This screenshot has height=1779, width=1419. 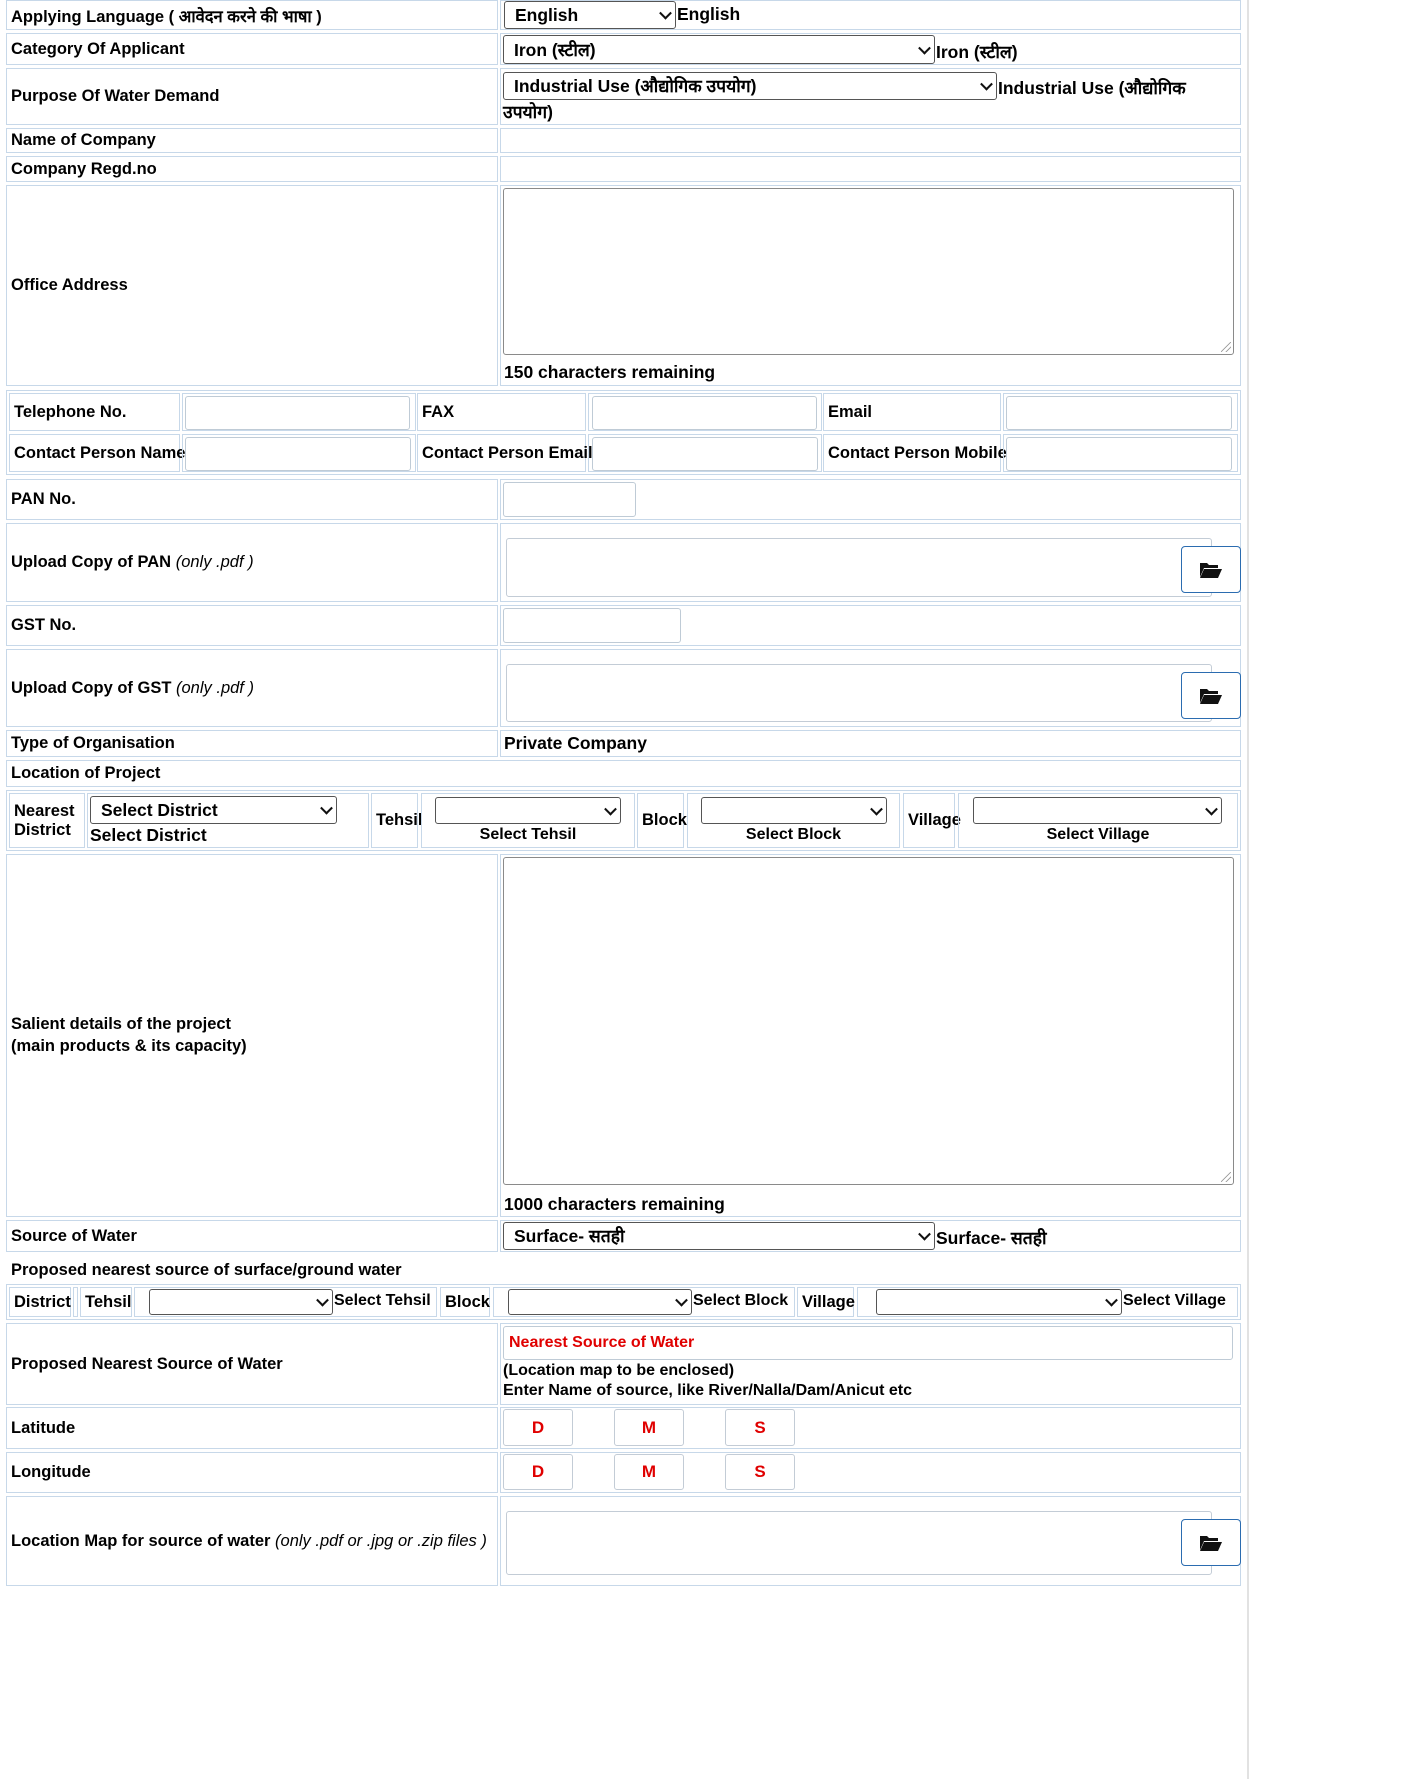 What do you see at coordinates (619, 1370) in the screenshot?
I see `nearest-source-note-1: (Location map to be enclosed)` at bounding box center [619, 1370].